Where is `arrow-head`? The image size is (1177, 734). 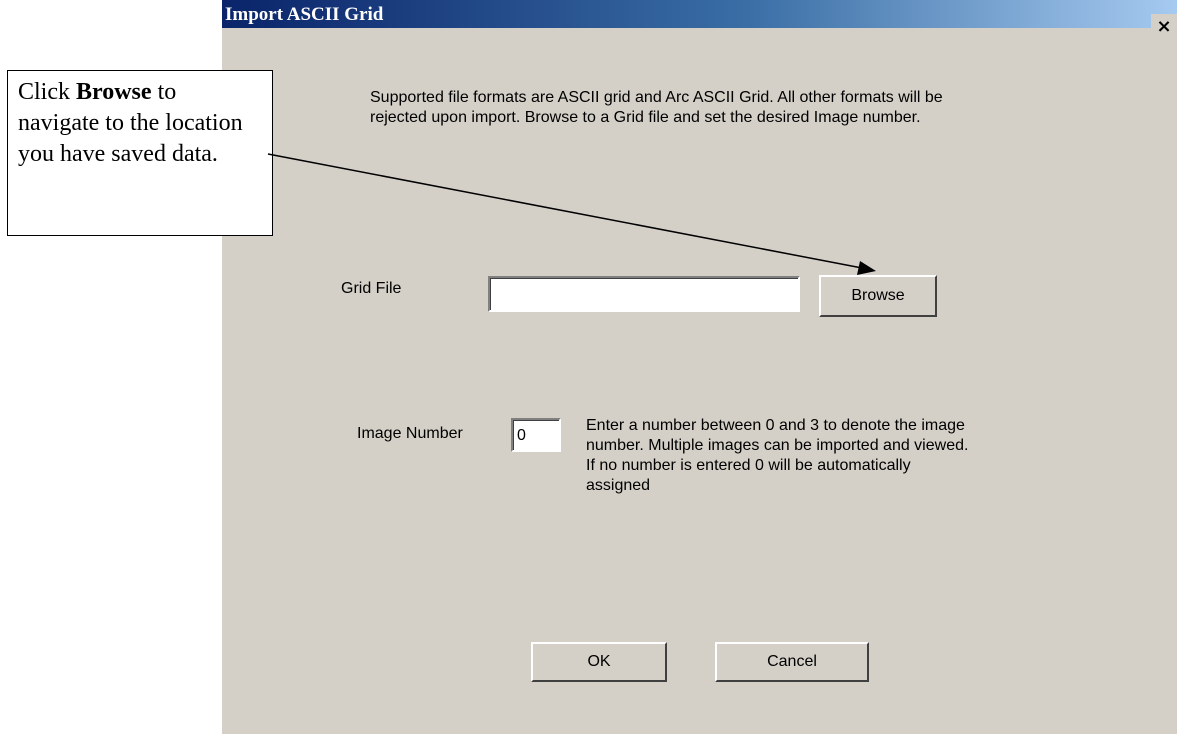 arrow-head is located at coordinates (866, 268).